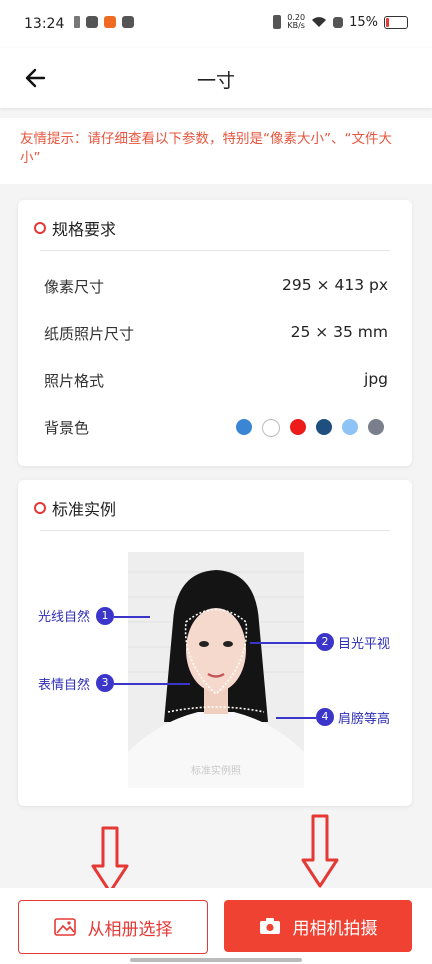 The image size is (432, 964). I want to click on annotation-label-3: 表情自然, so click(64, 685).